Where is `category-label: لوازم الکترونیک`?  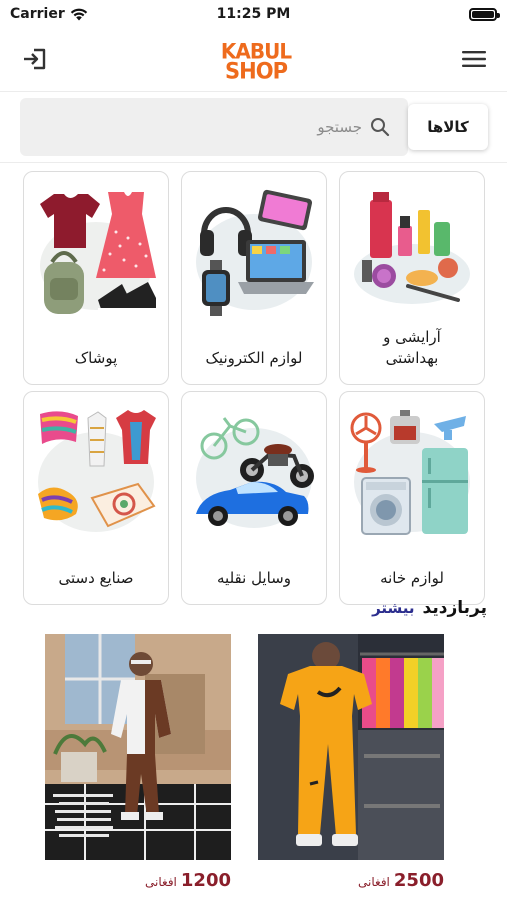 category-label: لوازم الکترونیک is located at coordinates (254, 358).